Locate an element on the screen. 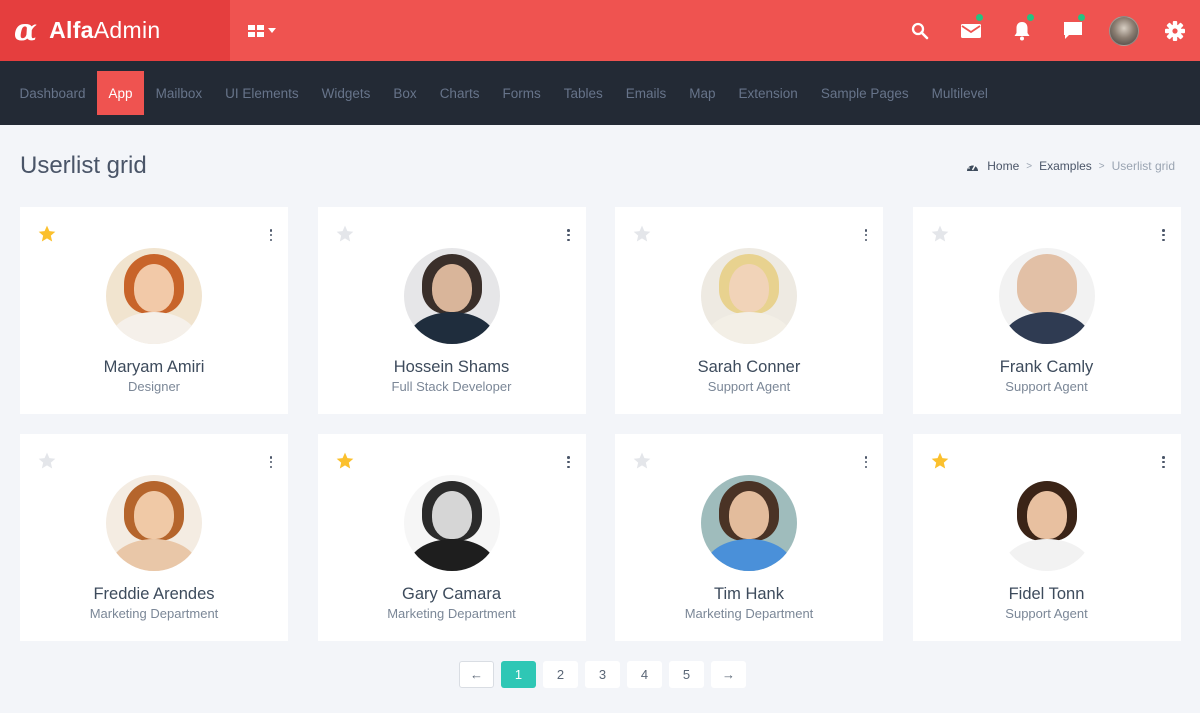 The width and height of the screenshot is (1200, 713). mail-icon is located at coordinates (970, 30).